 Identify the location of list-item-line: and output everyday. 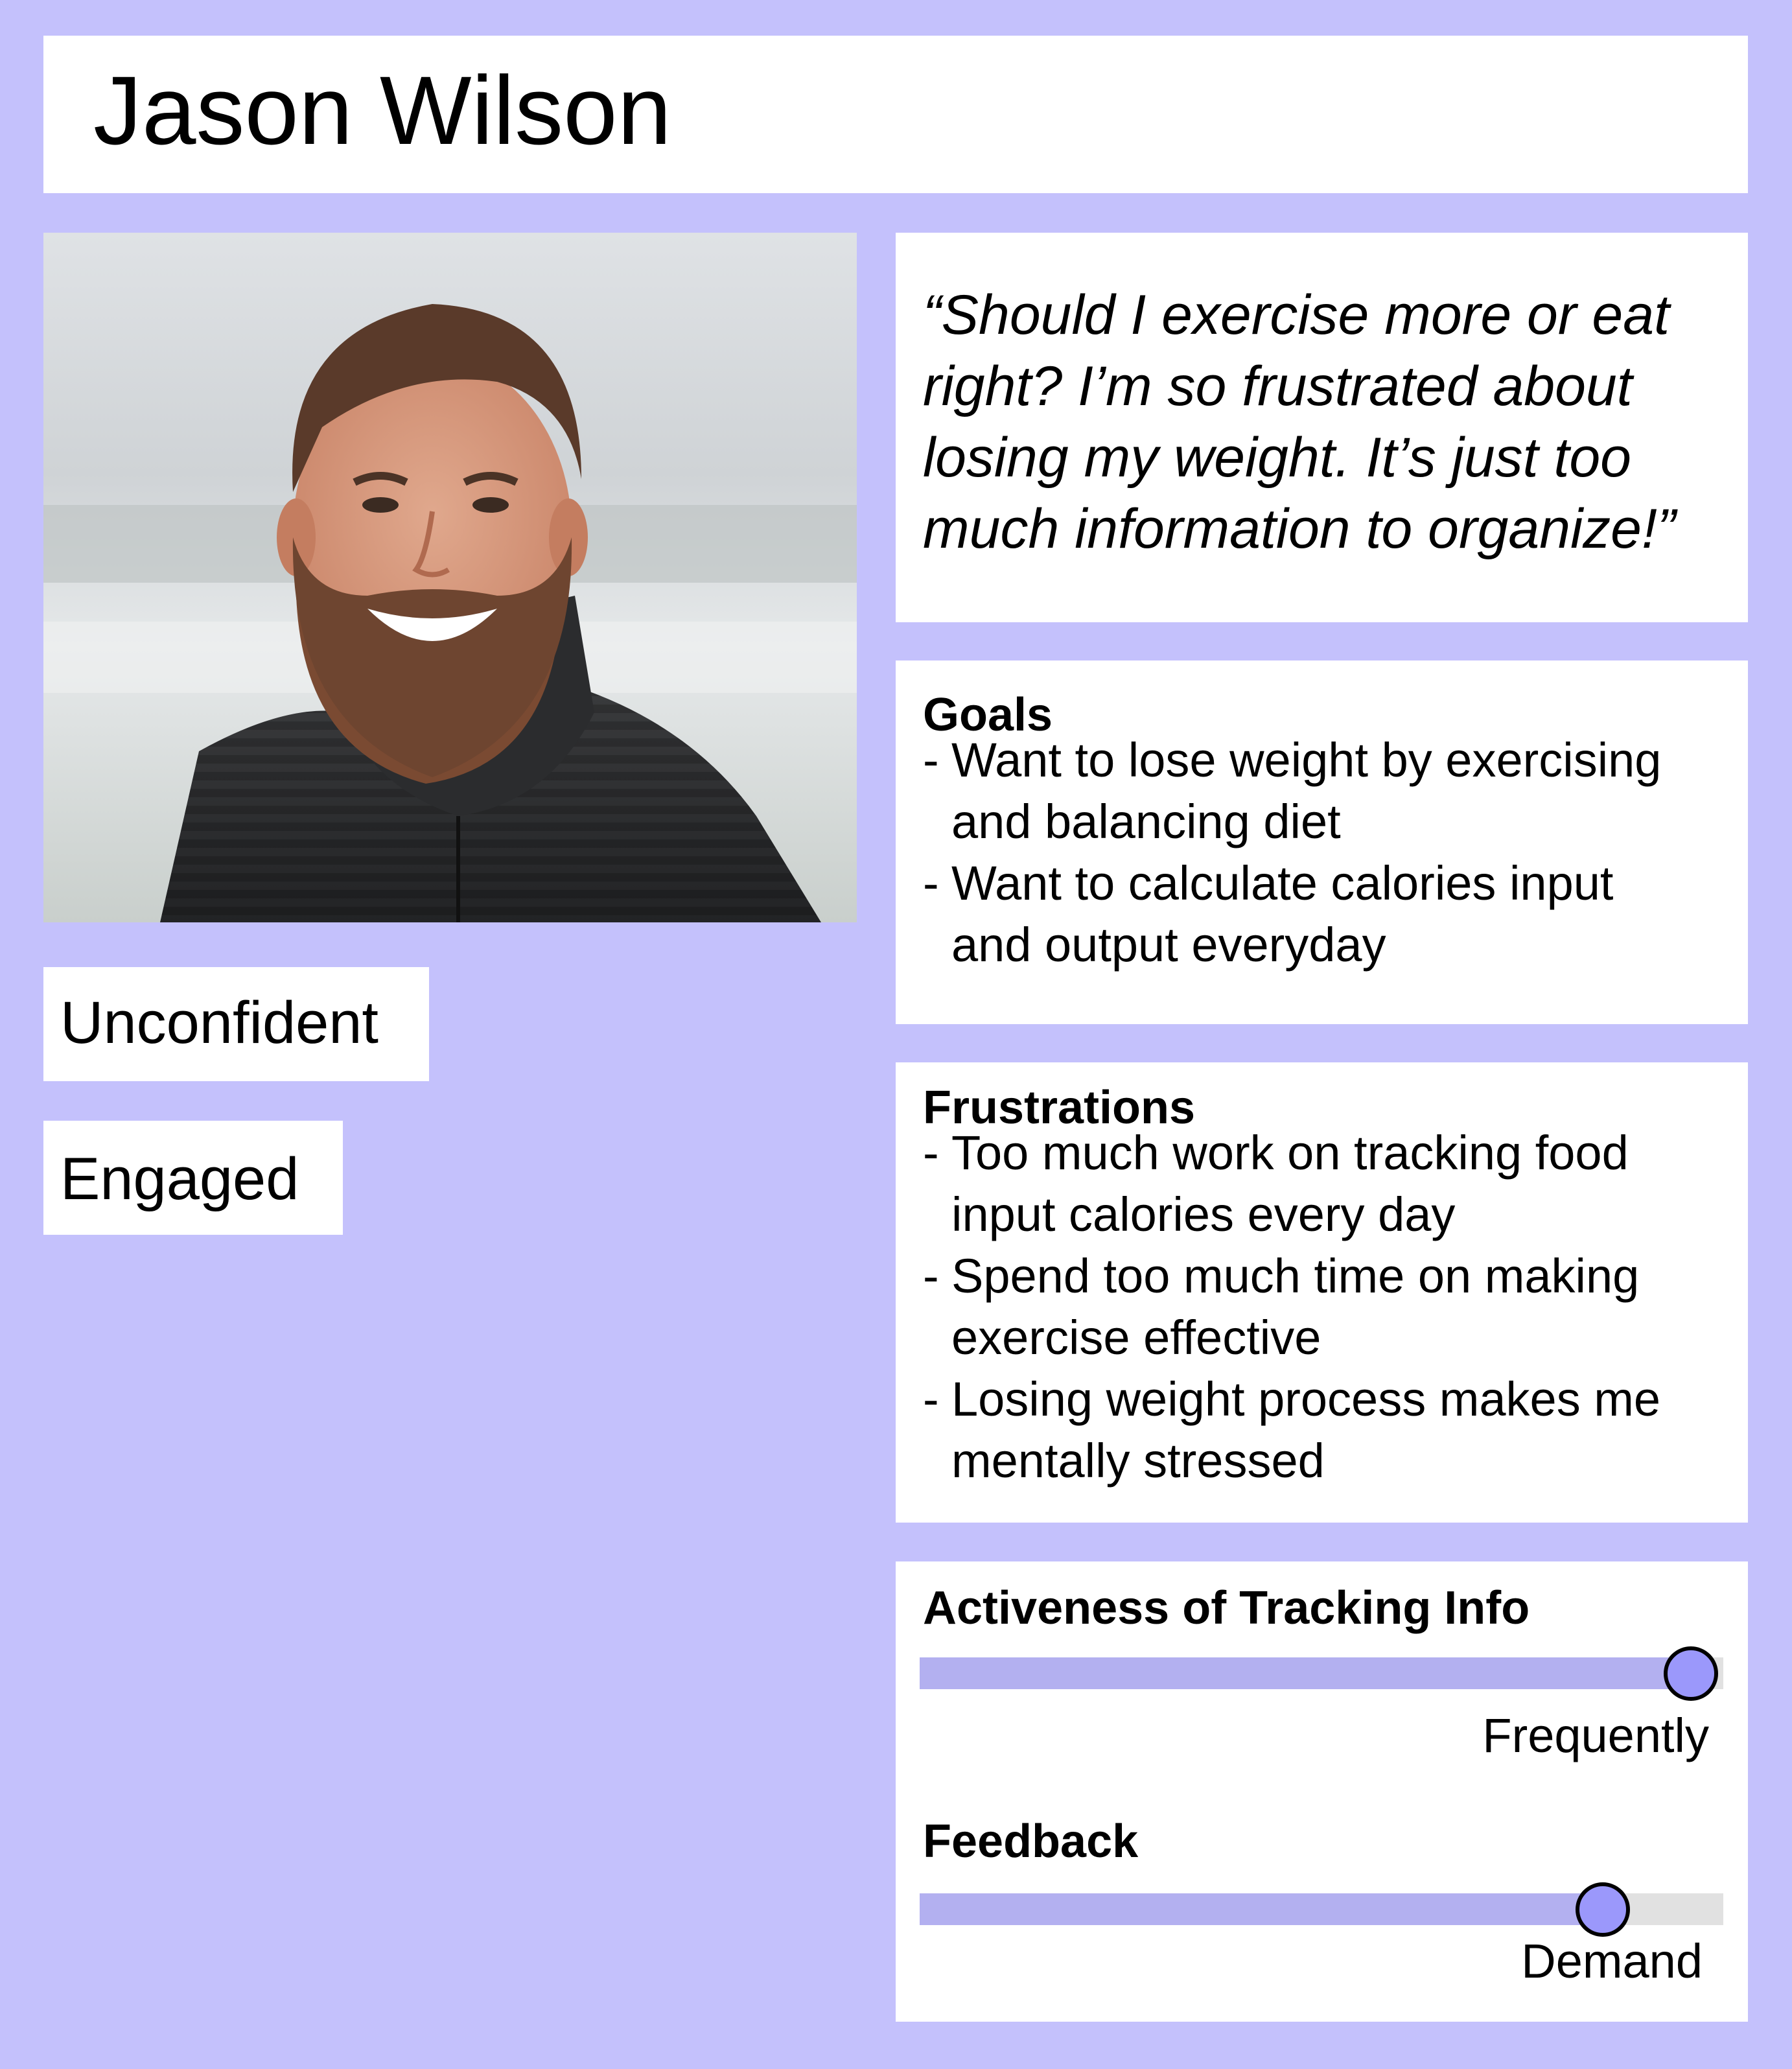
(1168, 945).